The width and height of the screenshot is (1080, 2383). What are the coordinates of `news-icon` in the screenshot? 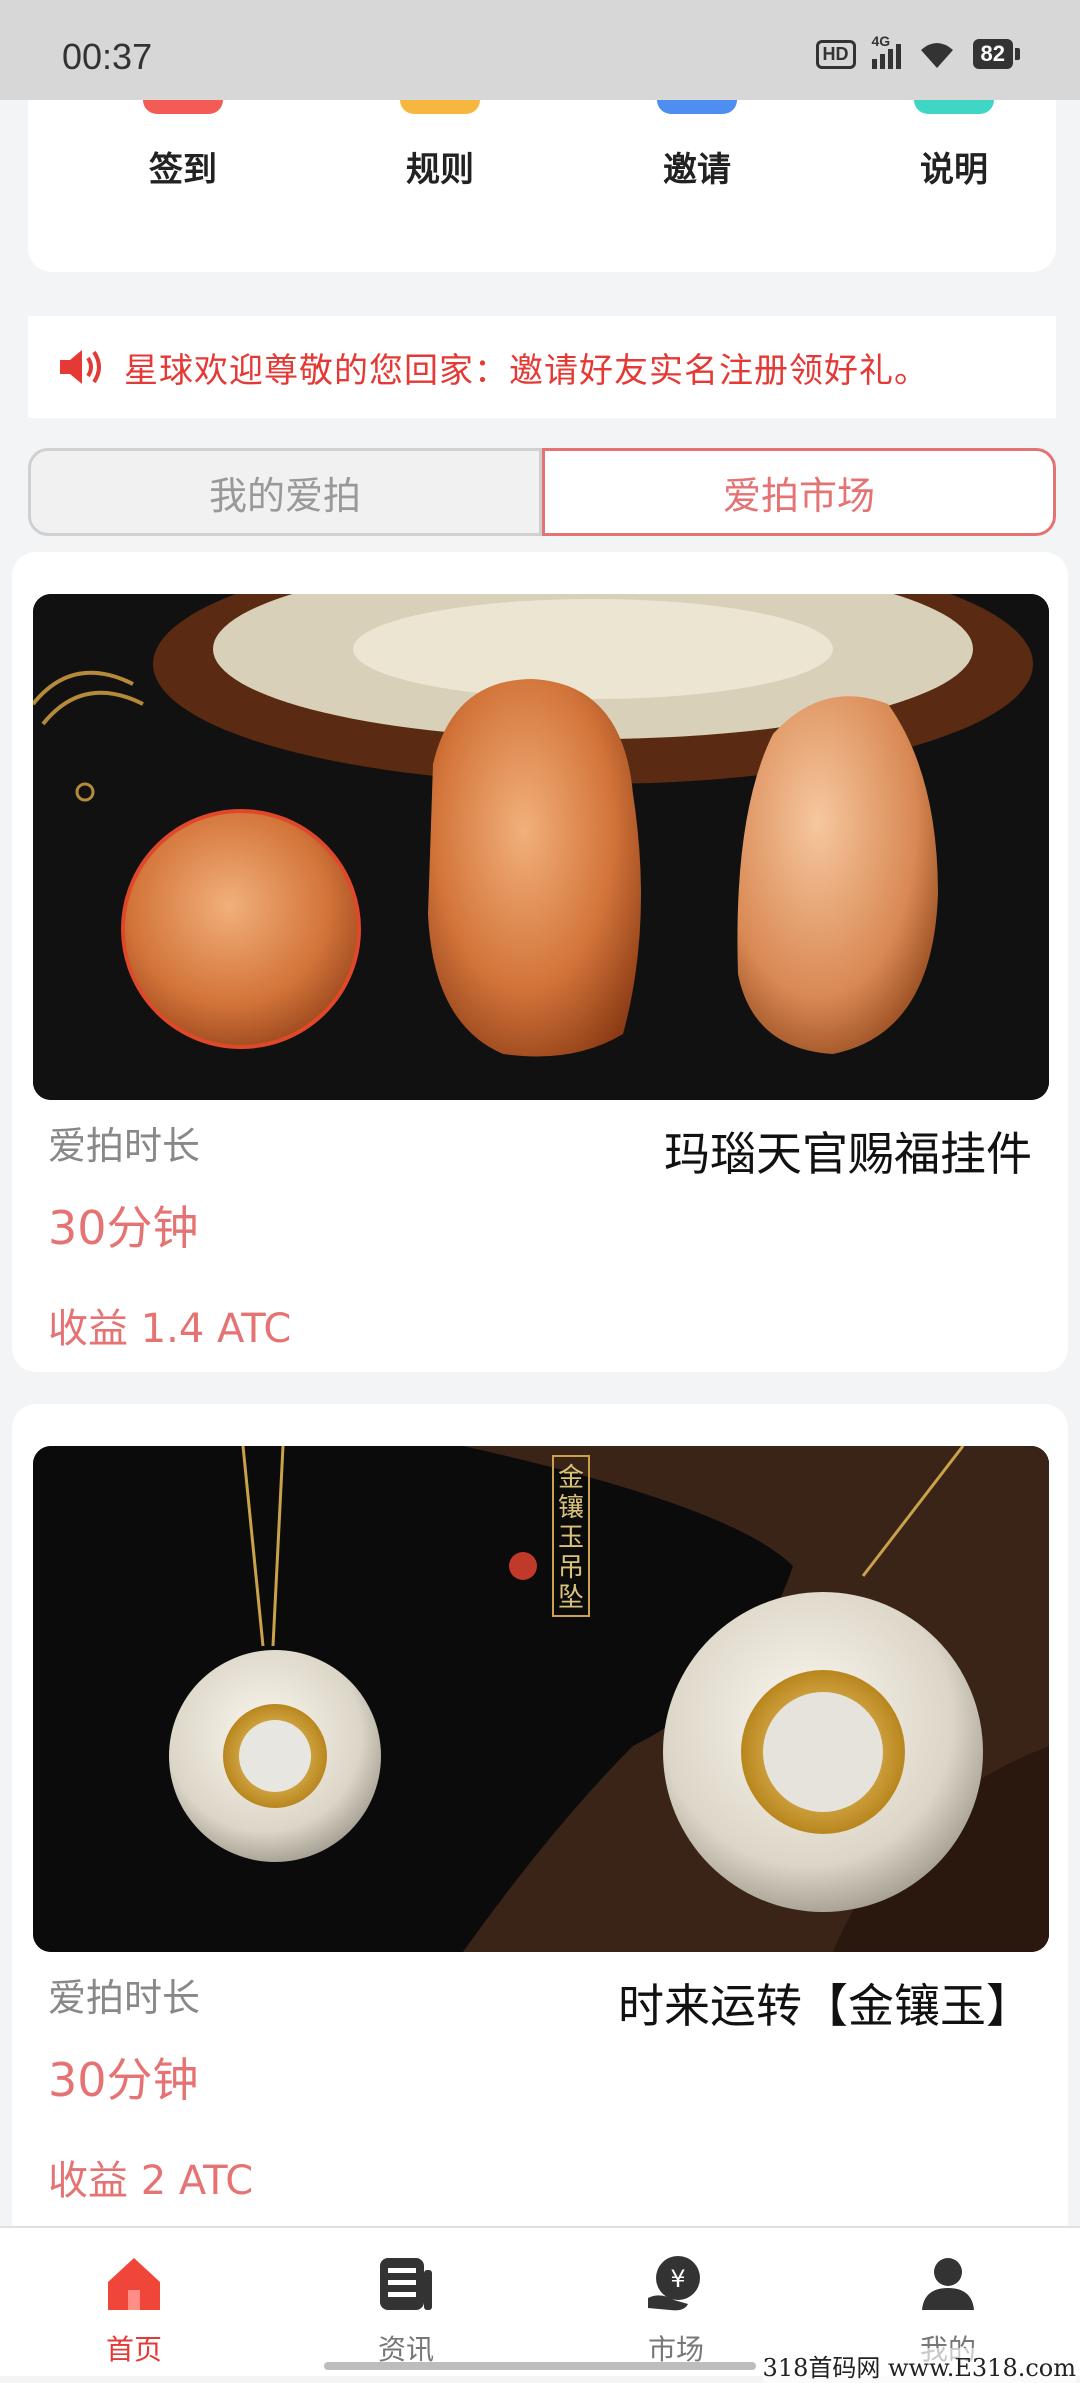 It's located at (406, 2284).